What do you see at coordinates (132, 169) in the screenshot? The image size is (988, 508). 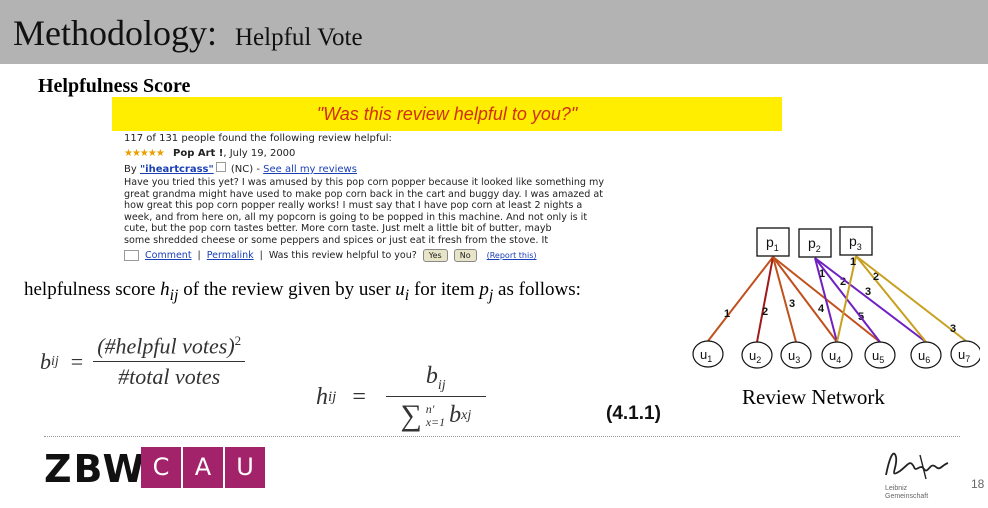 I see `by-label: By` at bounding box center [132, 169].